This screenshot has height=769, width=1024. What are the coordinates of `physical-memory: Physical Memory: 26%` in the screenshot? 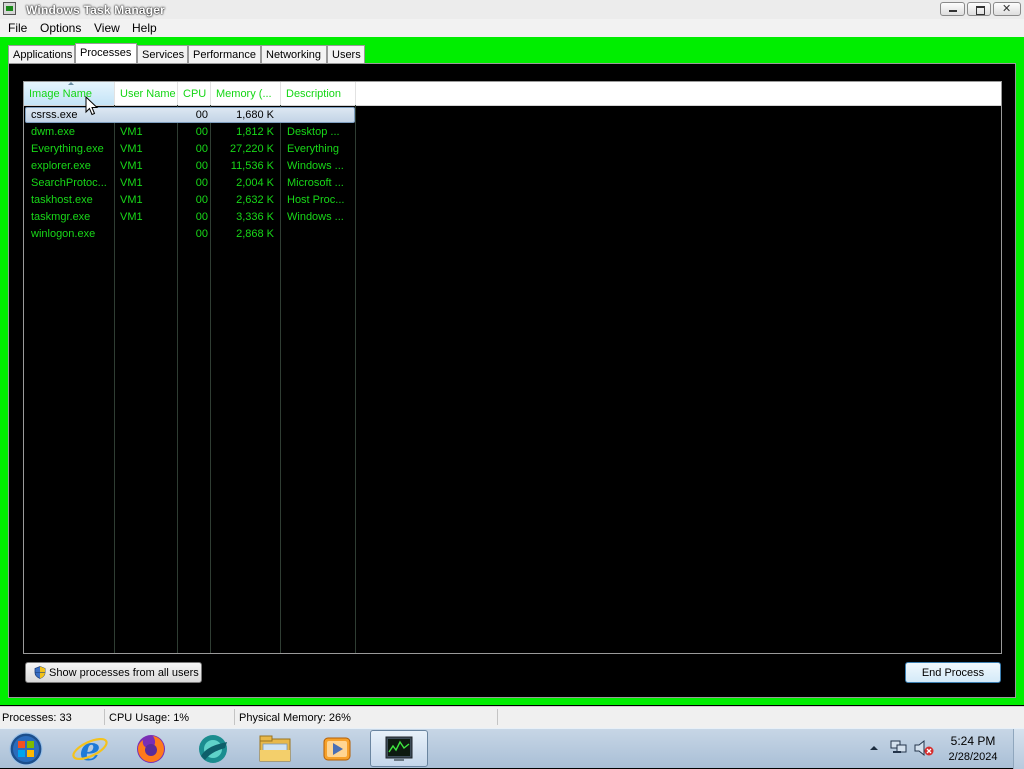 It's located at (295, 718).